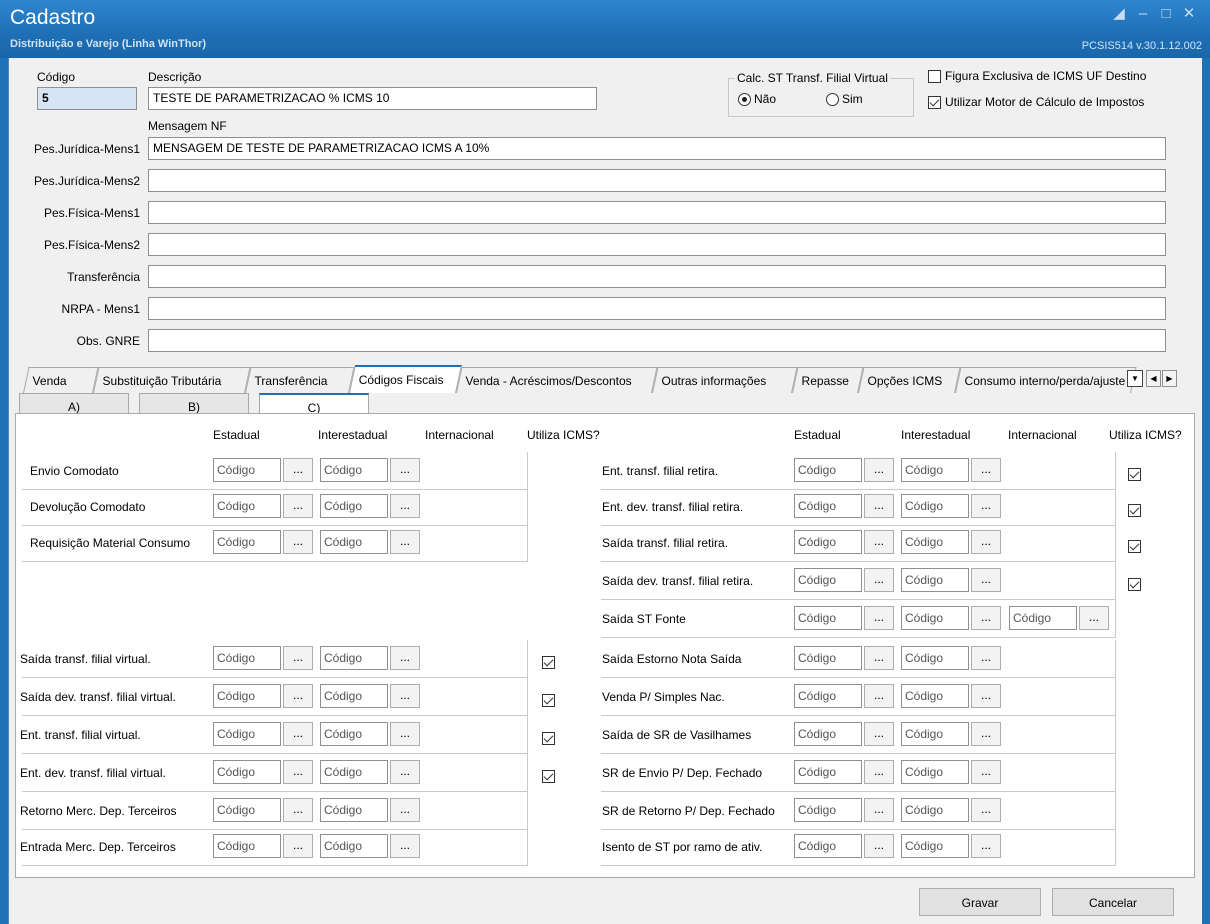 Image resolution: width=1210 pixels, height=924 pixels. I want to click on tab-item: Códigos Fiscais, so click(405, 379).